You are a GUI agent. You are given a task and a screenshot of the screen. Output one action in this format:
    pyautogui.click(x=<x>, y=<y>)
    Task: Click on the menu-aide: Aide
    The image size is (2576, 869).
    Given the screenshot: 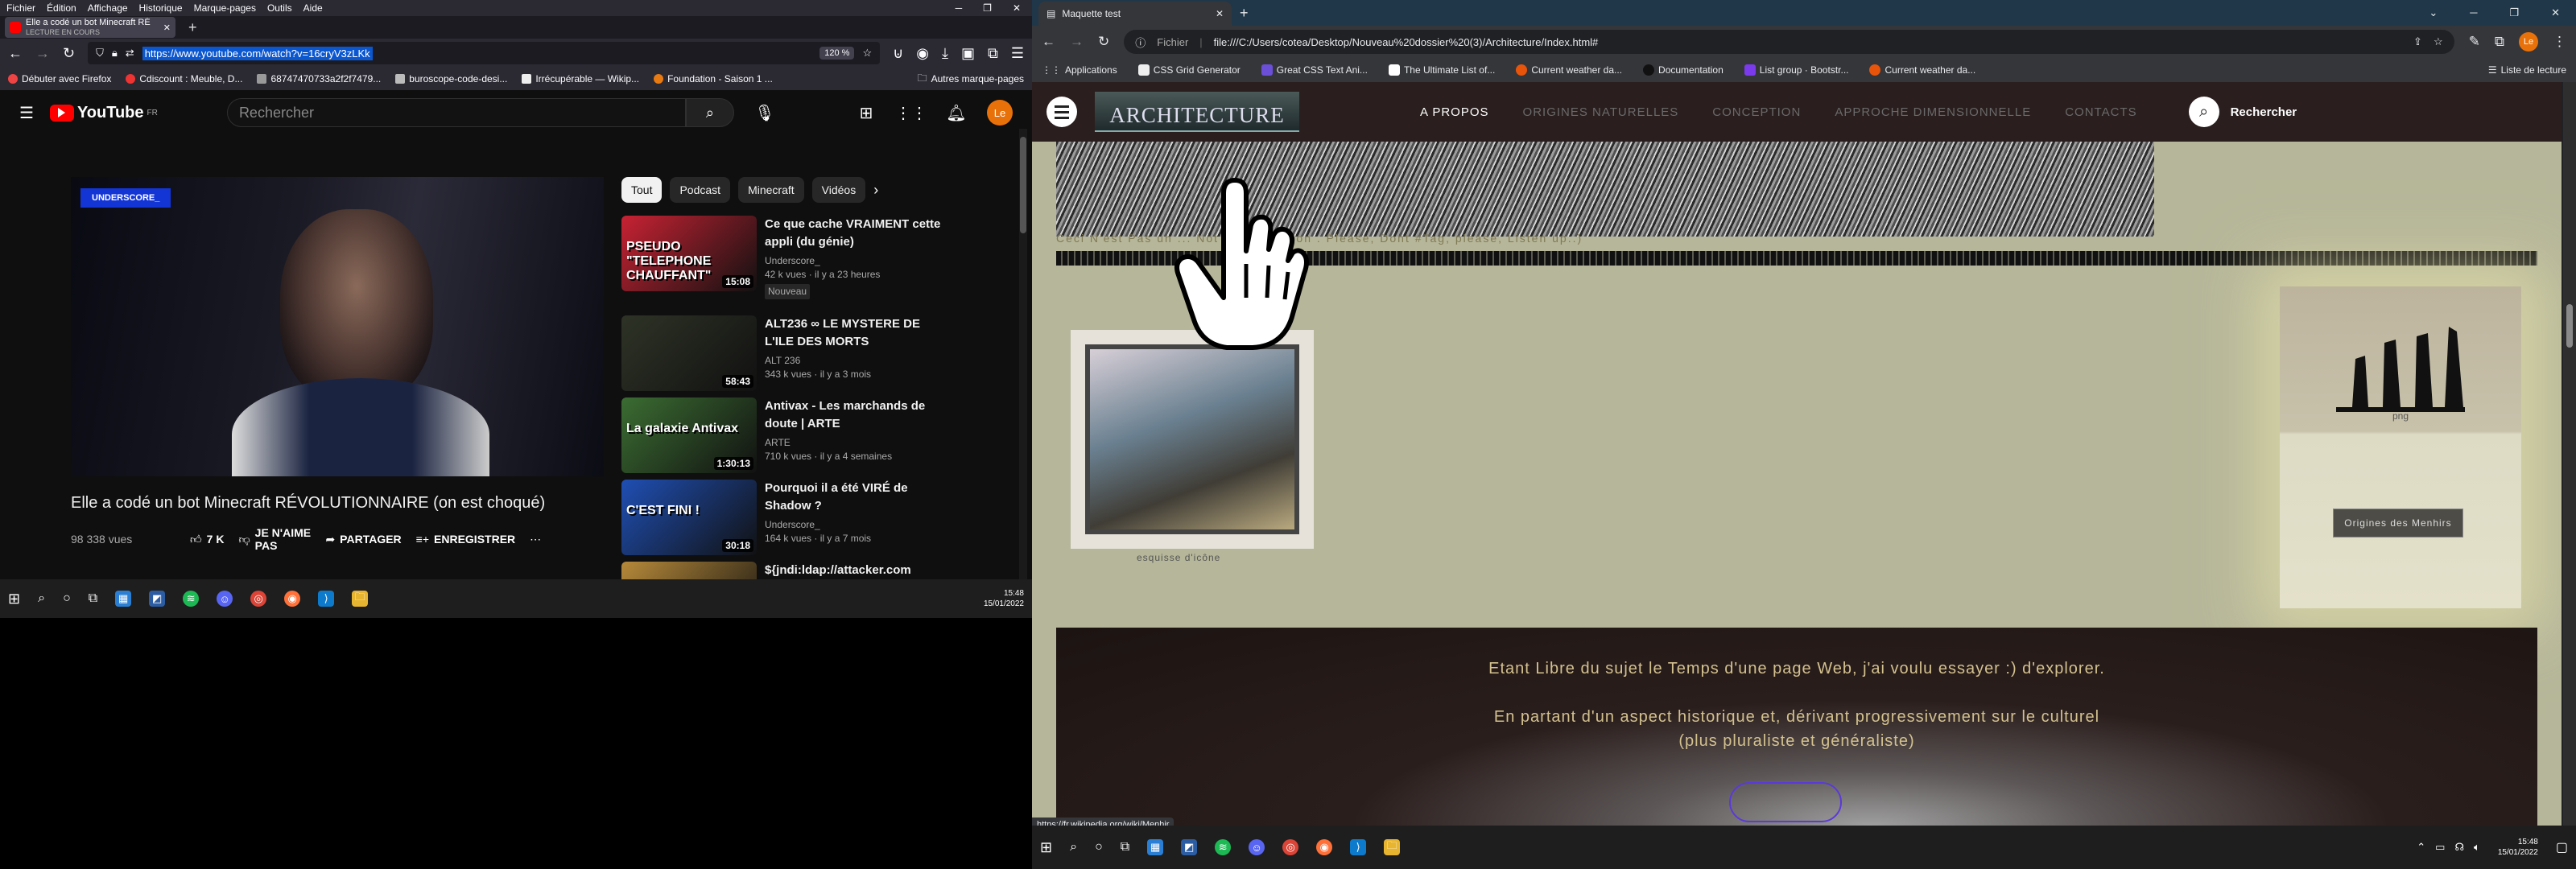 What is the action you would take?
    pyautogui.click(x=313, y=8)
    